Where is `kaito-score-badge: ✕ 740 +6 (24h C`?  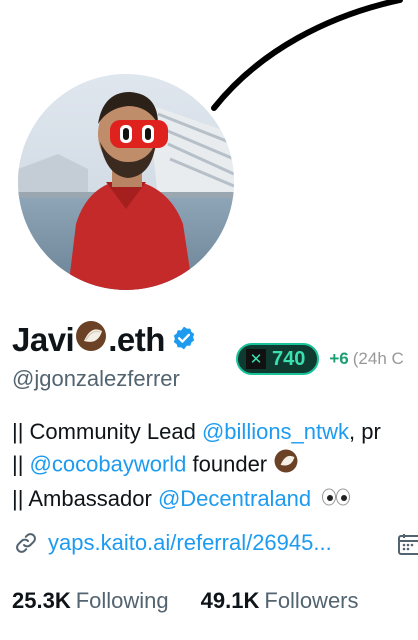
kaito-score-badge: ✕ 740 +6 (24h C is located at coordinates (320, 359).